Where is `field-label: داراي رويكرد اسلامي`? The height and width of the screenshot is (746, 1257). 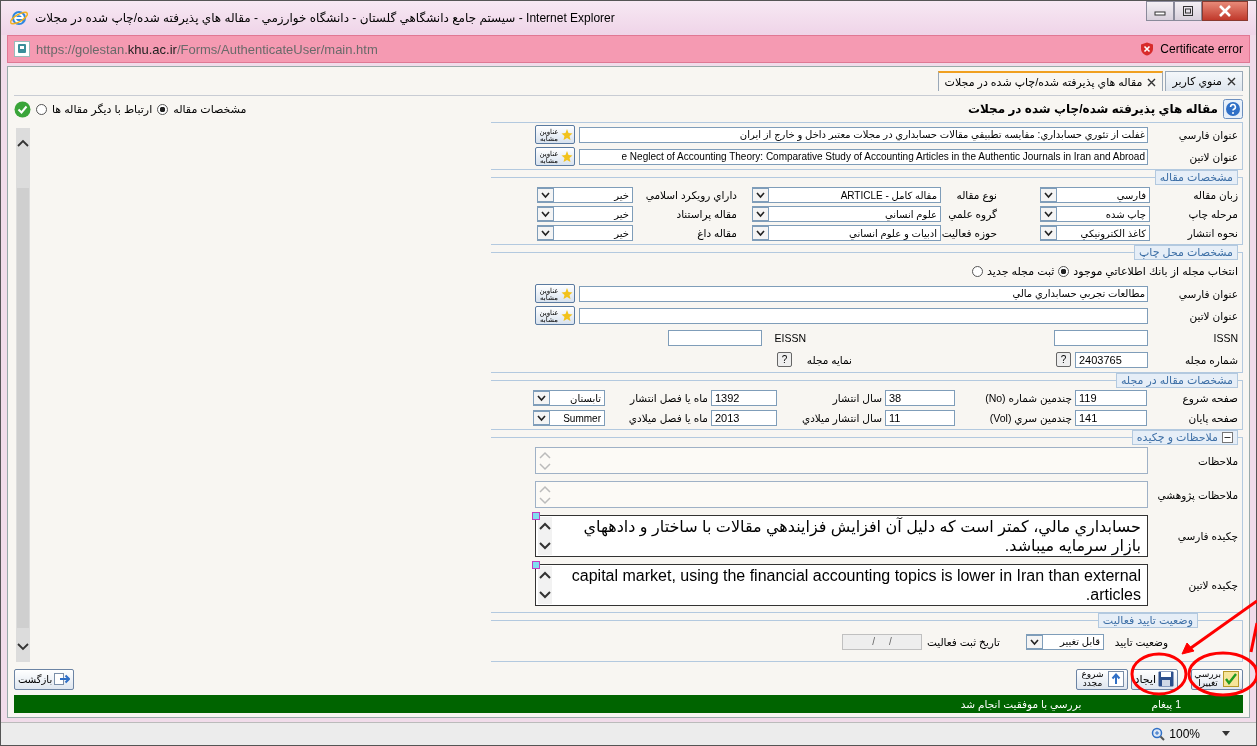 field-label: داراي رويكرد اسلامي is located at coordinates (690, 195).